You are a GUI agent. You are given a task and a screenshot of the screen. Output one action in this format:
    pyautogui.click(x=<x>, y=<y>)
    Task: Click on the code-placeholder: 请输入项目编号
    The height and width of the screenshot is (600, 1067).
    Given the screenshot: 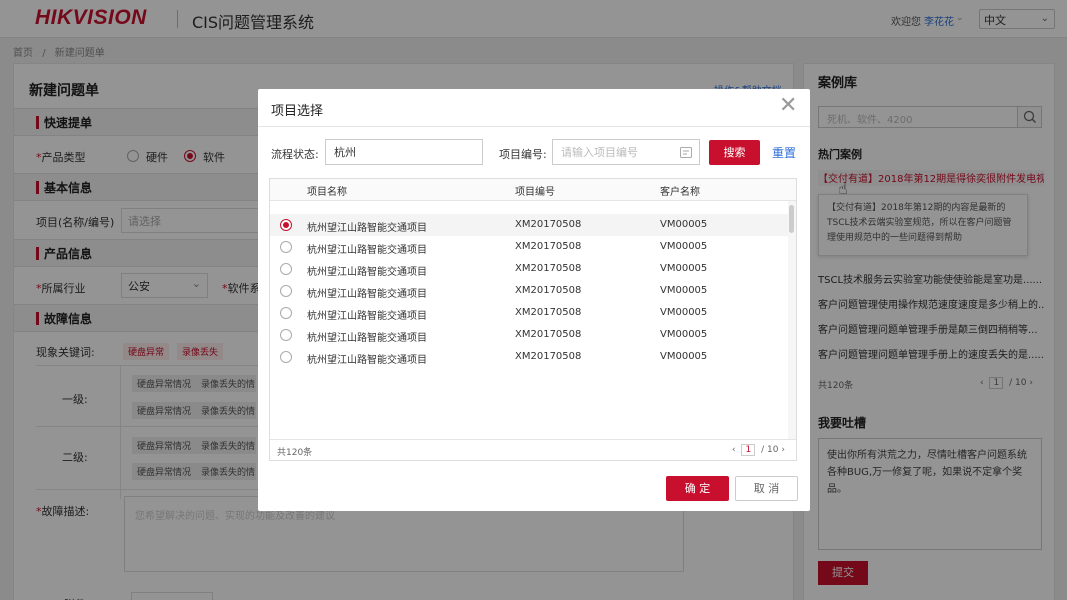 What is the action you would take?
    pyautogui.click(x=599, y=152)
    